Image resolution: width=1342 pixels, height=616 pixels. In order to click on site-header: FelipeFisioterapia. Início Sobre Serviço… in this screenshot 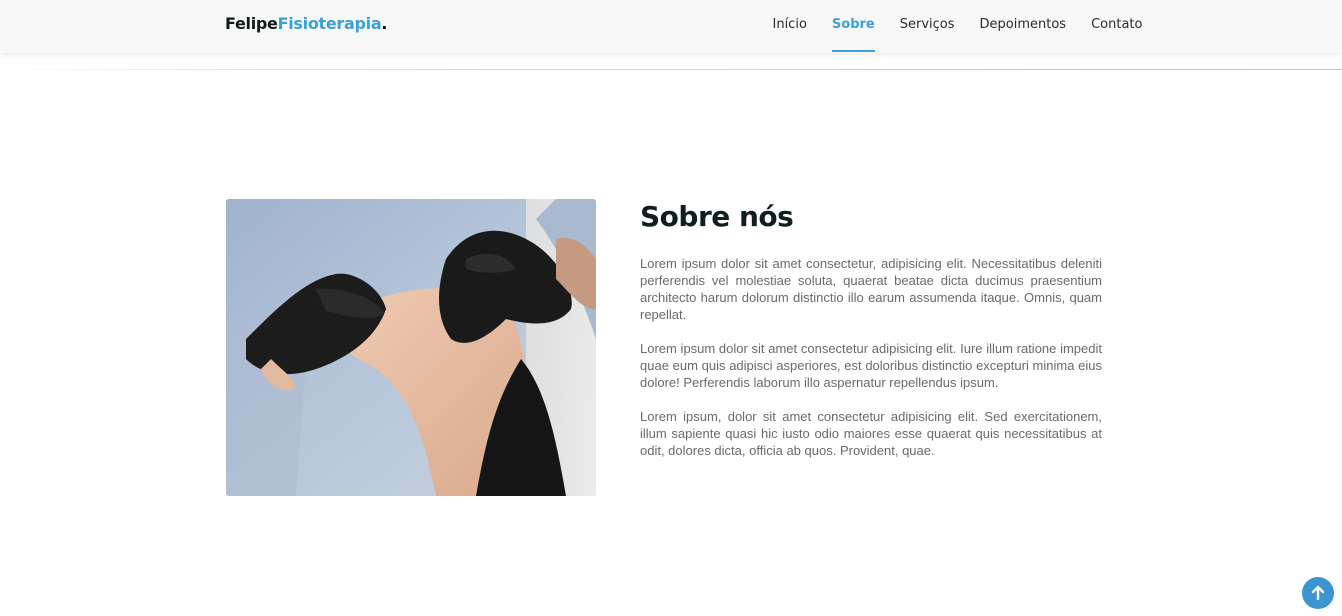, I will do `click(671, 26)`.